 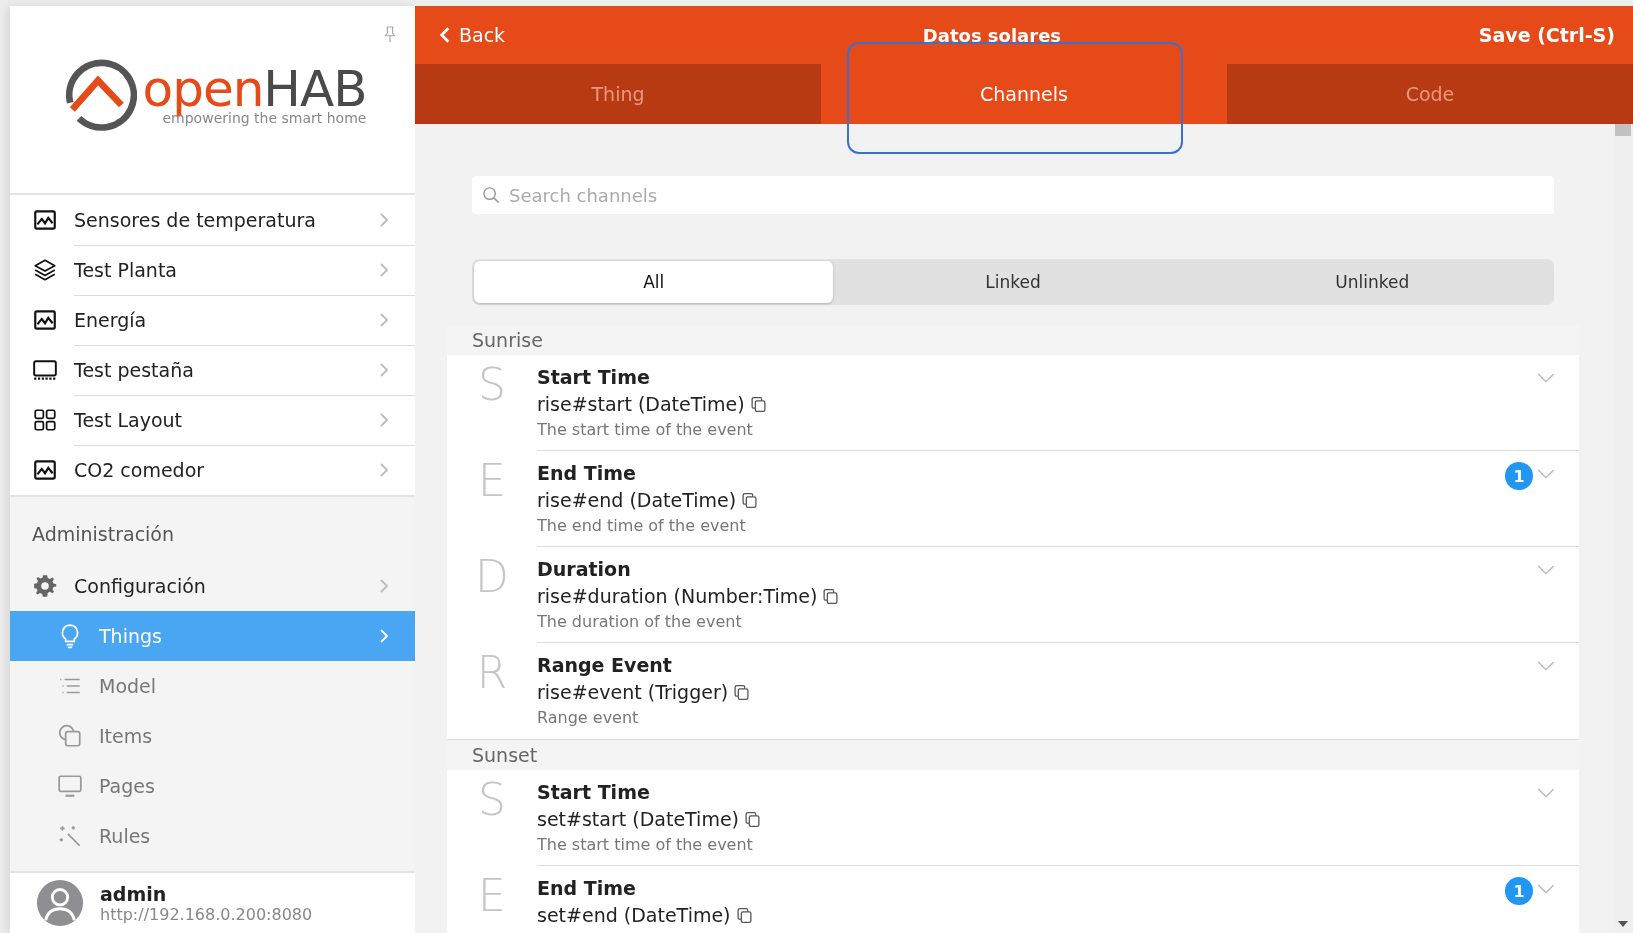 I want to click on channel-row: S Start Time set#start (DateTime) The start time of the event, so click(x=1013, y=818).